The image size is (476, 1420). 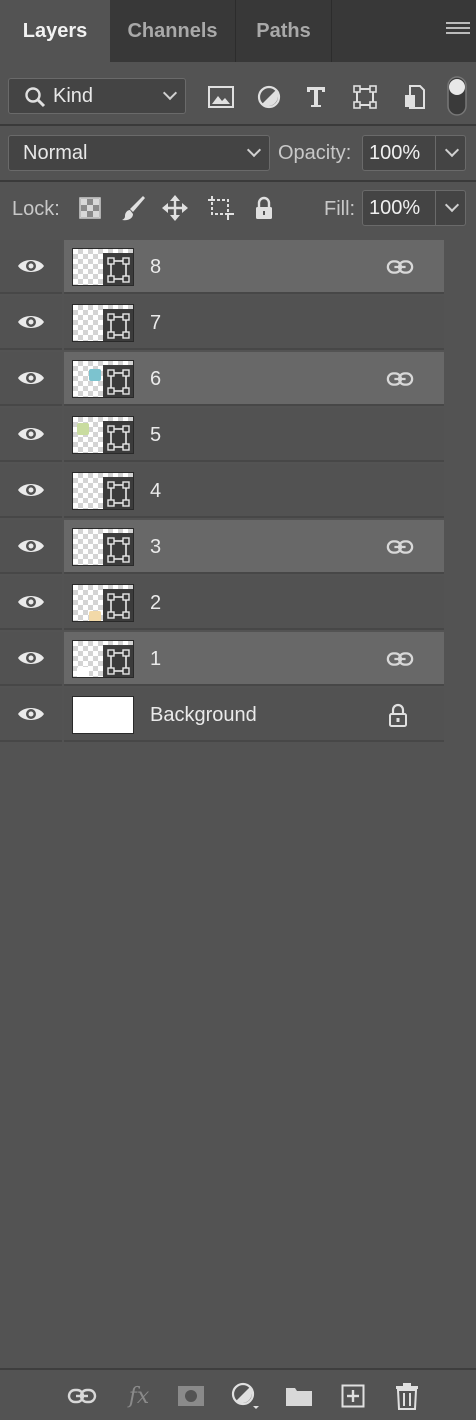 What do you see at coordinates (400, 715) in the screenshot?
I see `layer-locked-icon` at bounding box center [400, 715].